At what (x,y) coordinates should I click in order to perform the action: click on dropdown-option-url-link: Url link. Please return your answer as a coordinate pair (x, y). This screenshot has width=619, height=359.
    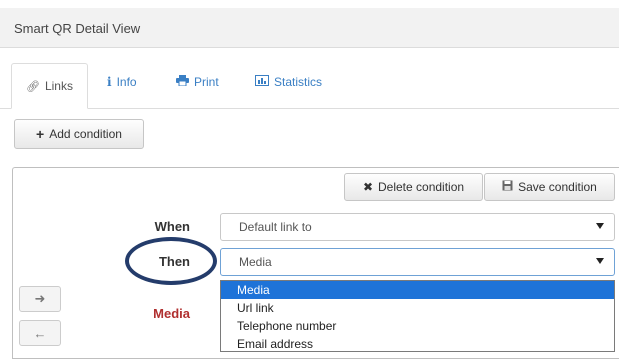
    Looking at the image, I should click on (417, 308).